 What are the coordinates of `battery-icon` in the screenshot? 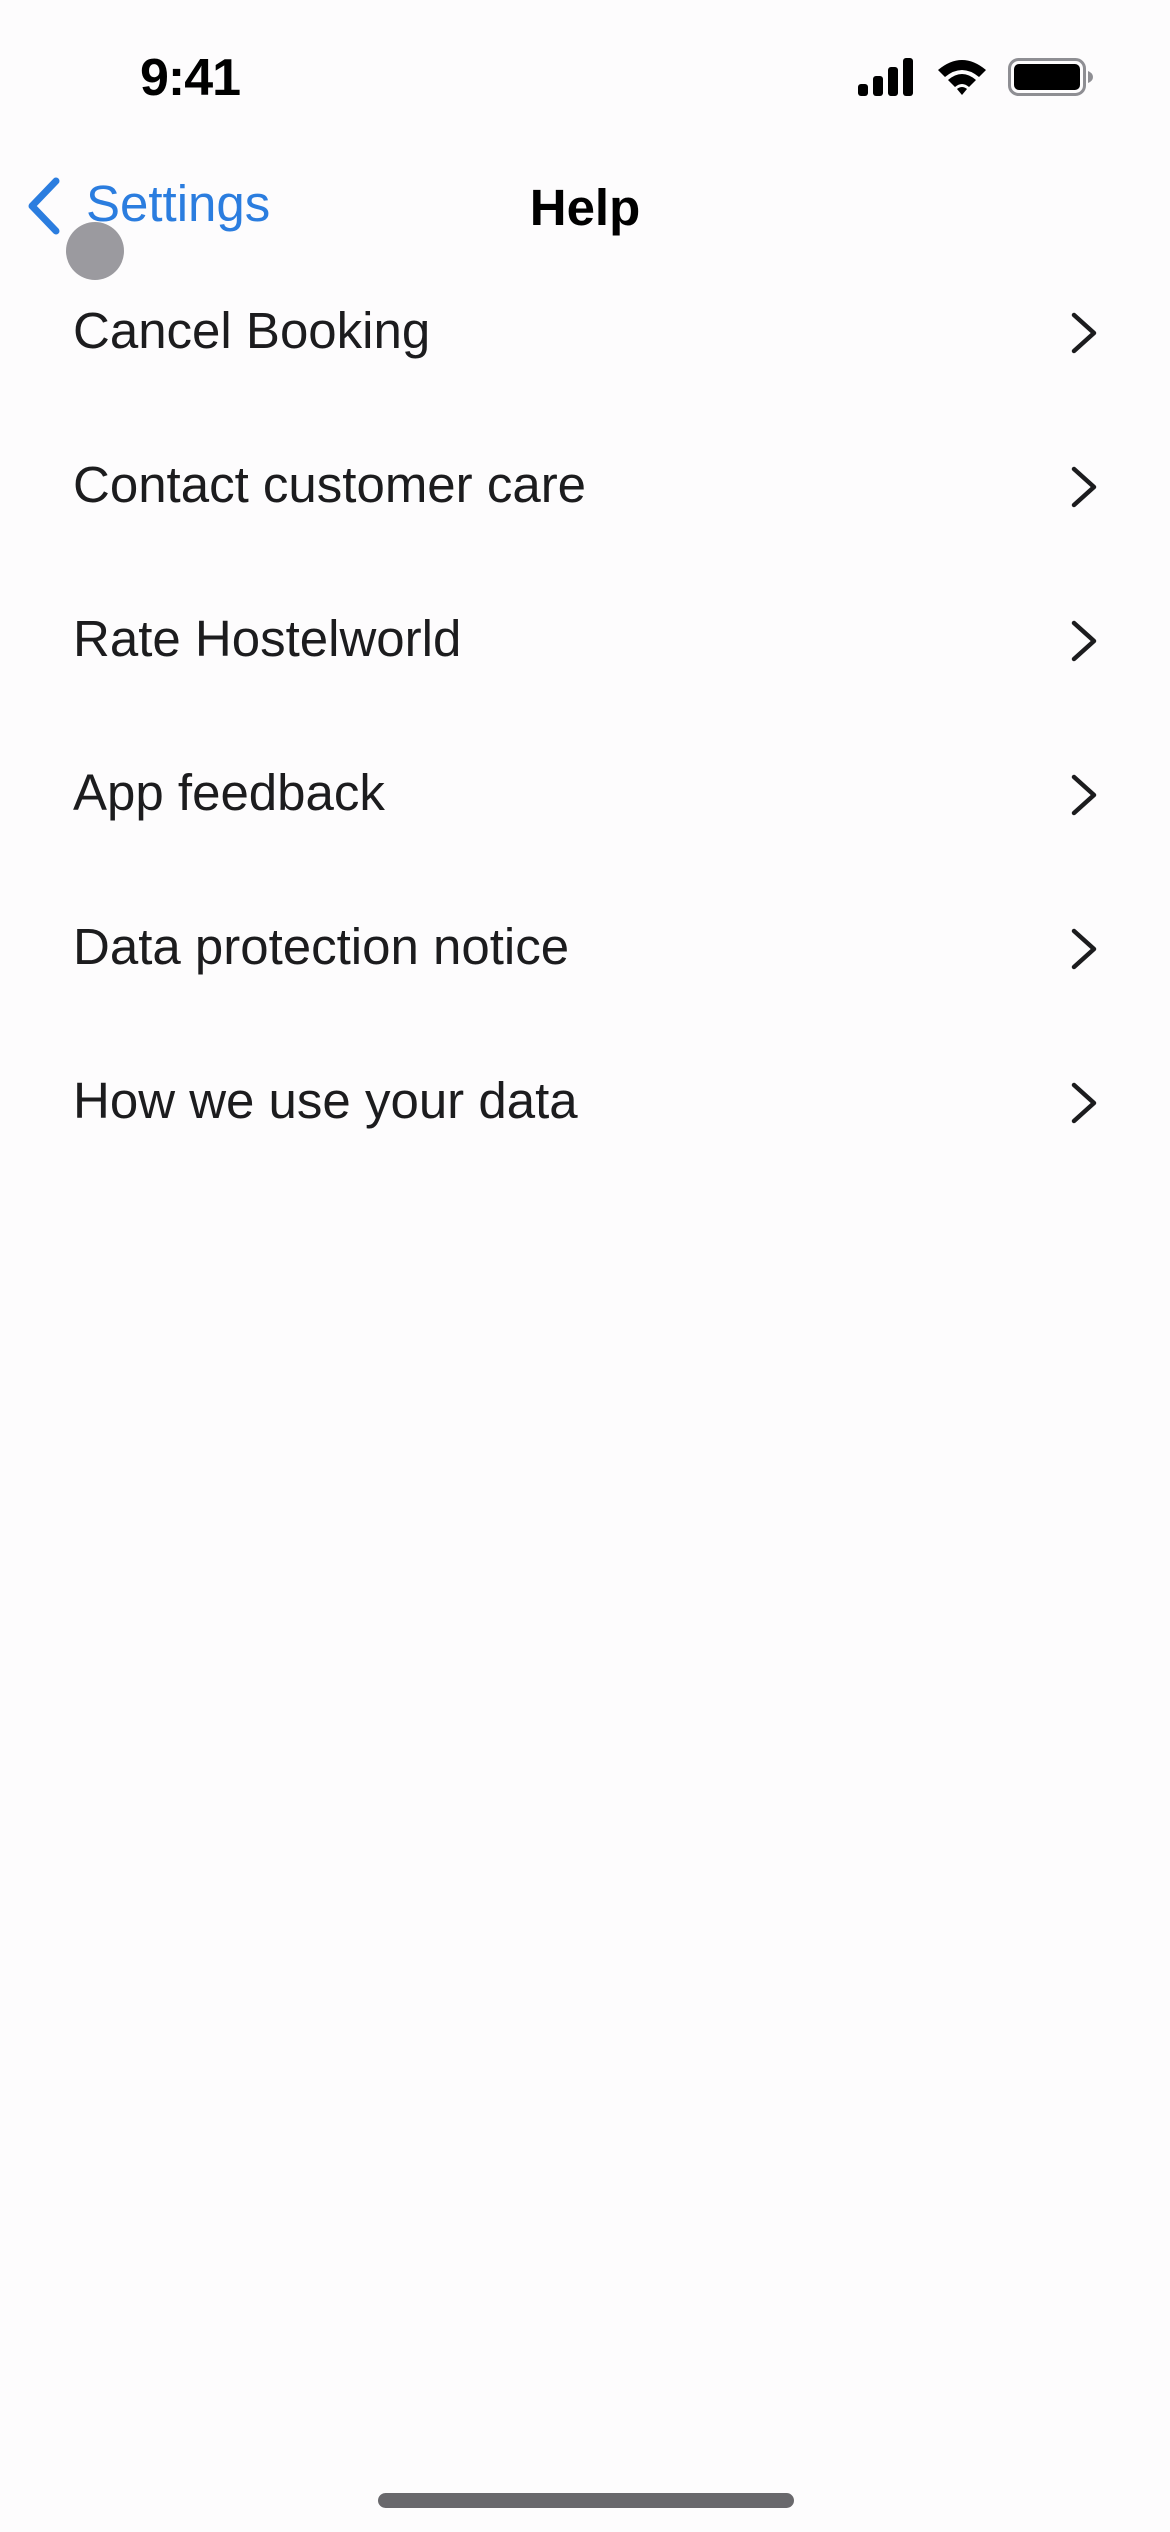 It's located at (1050, 77).